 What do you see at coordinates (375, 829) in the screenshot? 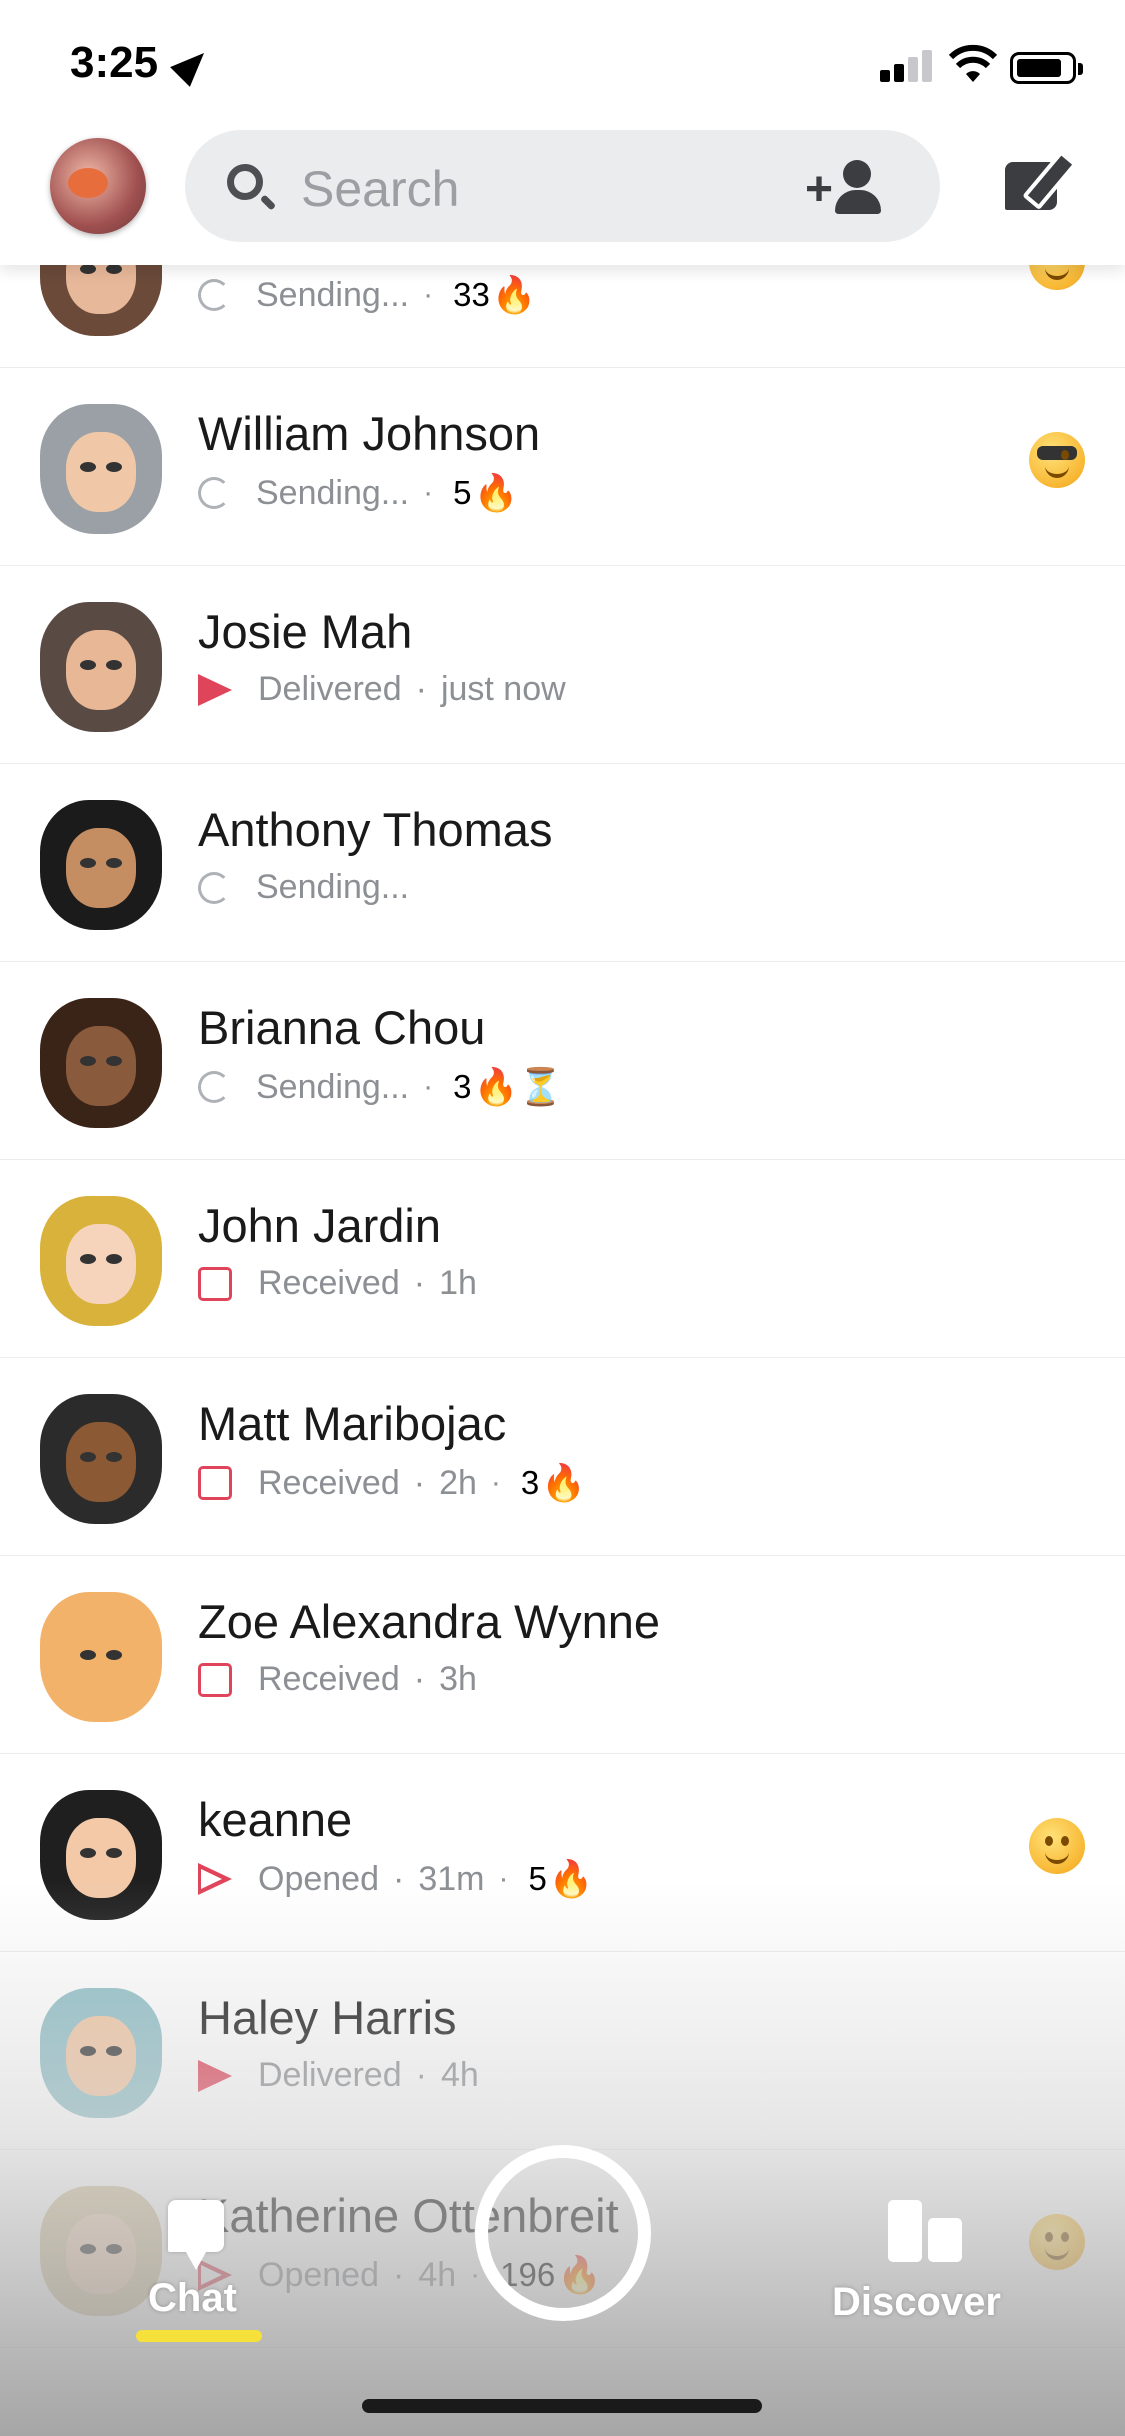
I see `friend-name: Anthony Thomas` at bounding box center [375, 829].